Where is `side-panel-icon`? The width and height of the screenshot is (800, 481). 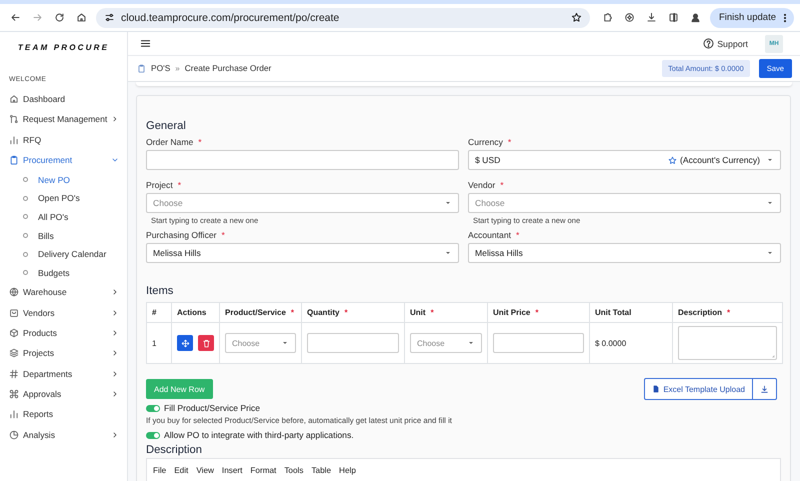 side-panel-icon is located at coordinates (673, 17).